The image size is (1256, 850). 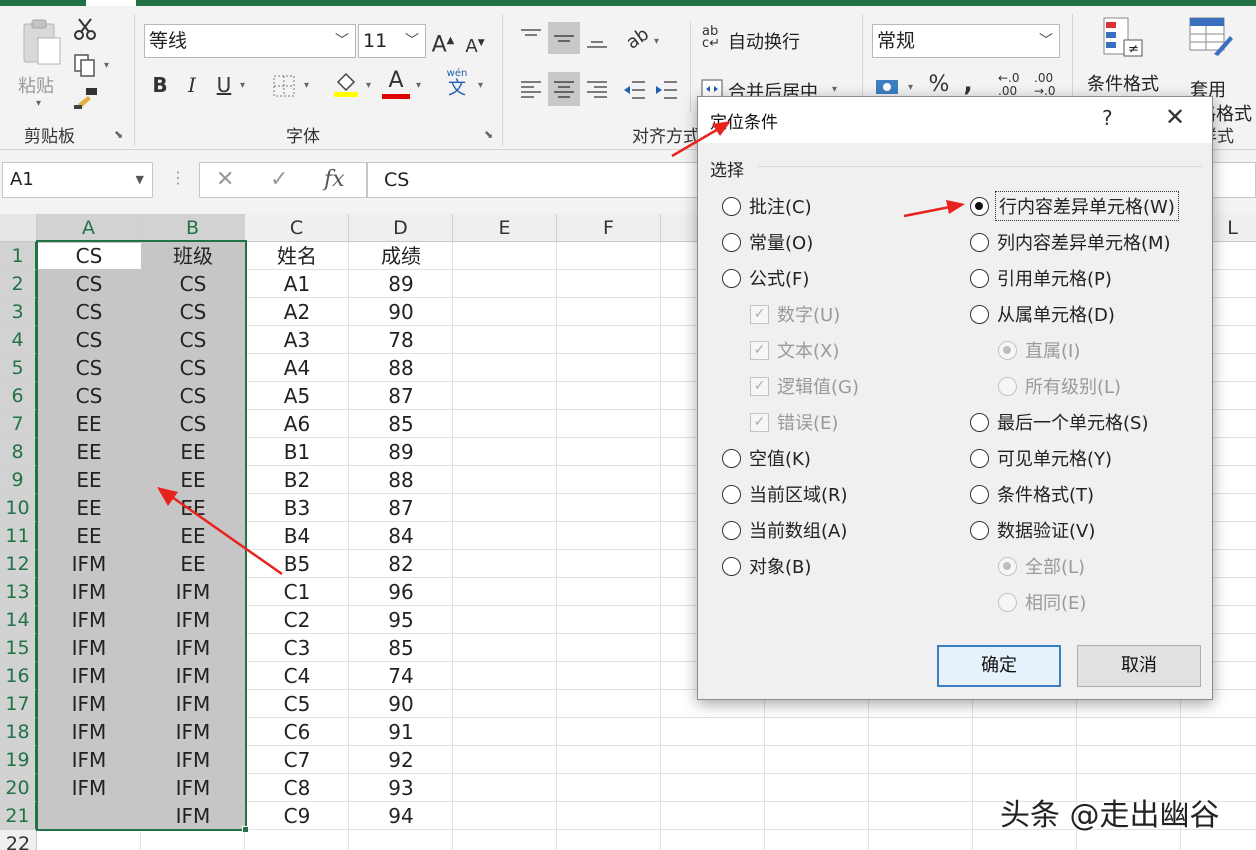 I want to click on cell-a9: EE, so click(x=89, y=480).